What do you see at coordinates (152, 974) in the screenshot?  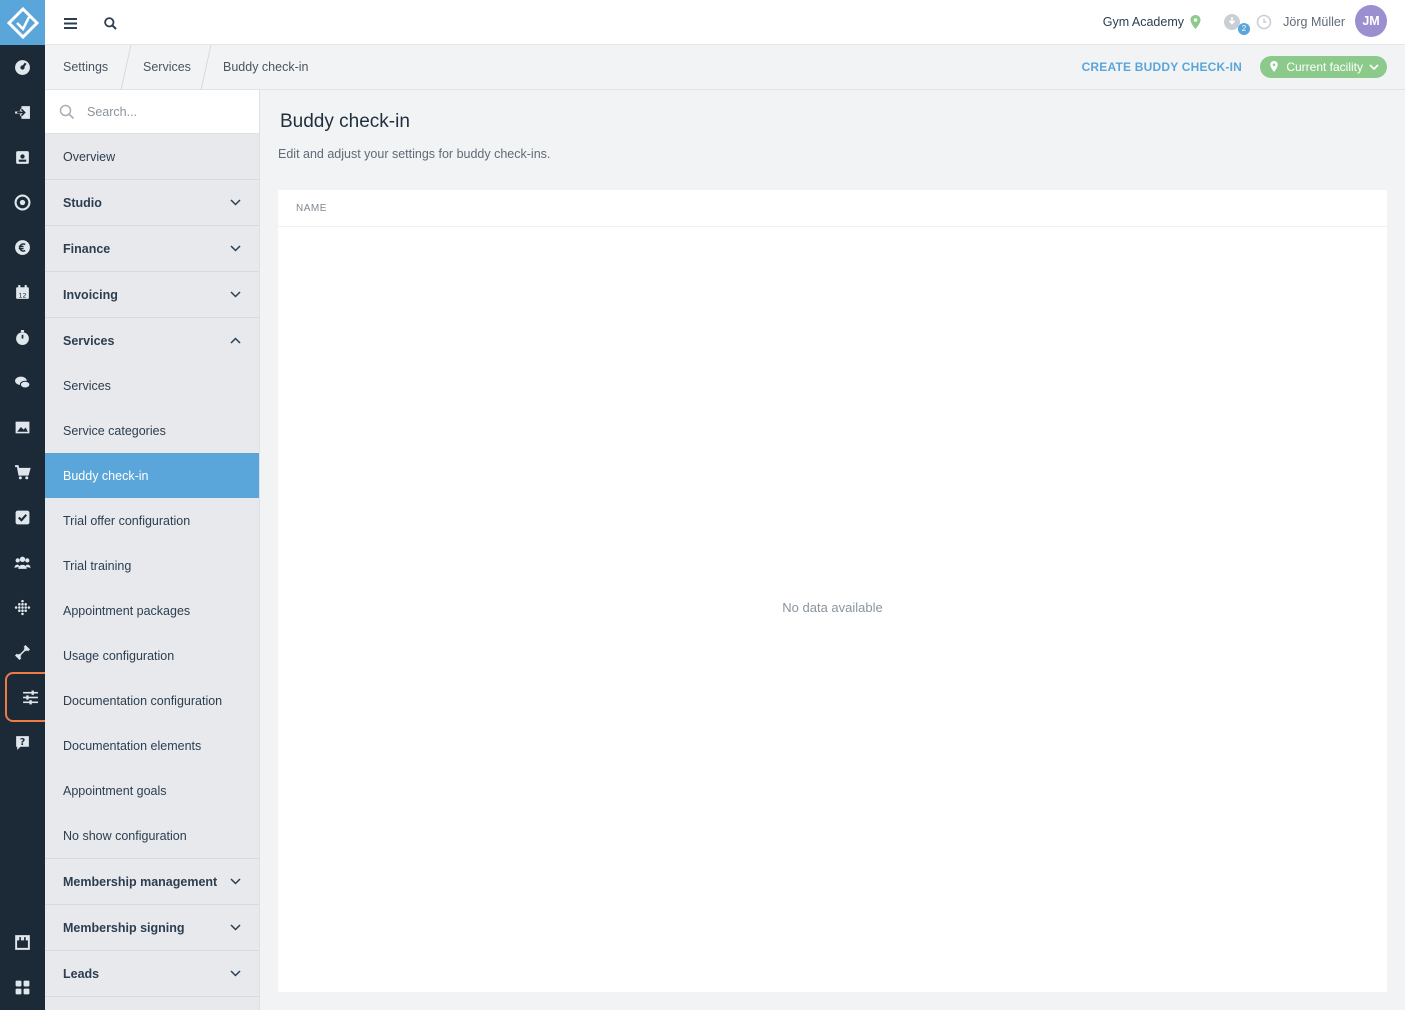 I see `sidebar-group-leads: Leads` at bounding box center [152, 974].